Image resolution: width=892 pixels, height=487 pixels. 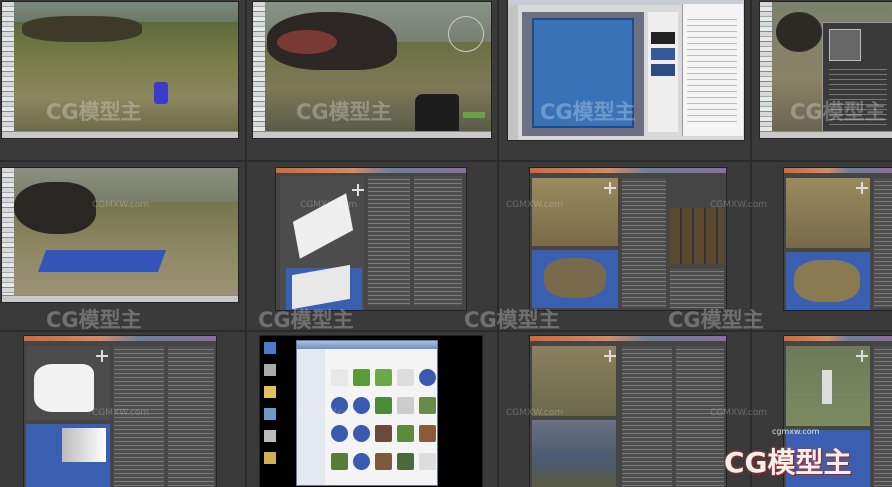 I want to click on red-foliage, so click(x=307, y=42).